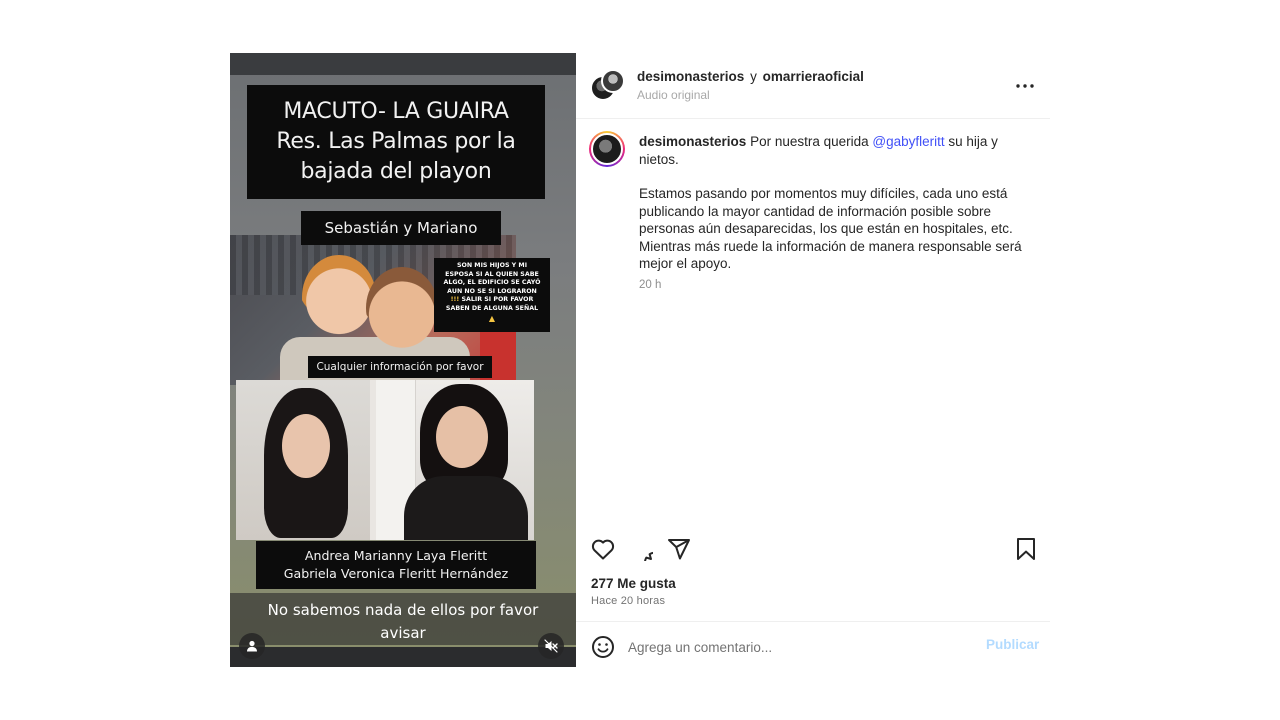 This screenshot has width=1280, height=720. I want to click on media-title-line: bajada del playon, so click(396, 171).